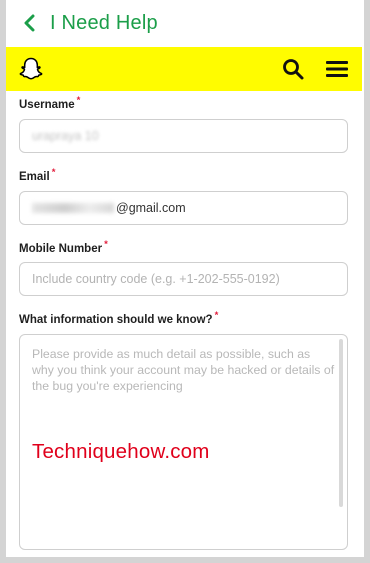  Describe the element at coordinates (50, 103) in the screenshot. I see `username-label: Username *` at that location.